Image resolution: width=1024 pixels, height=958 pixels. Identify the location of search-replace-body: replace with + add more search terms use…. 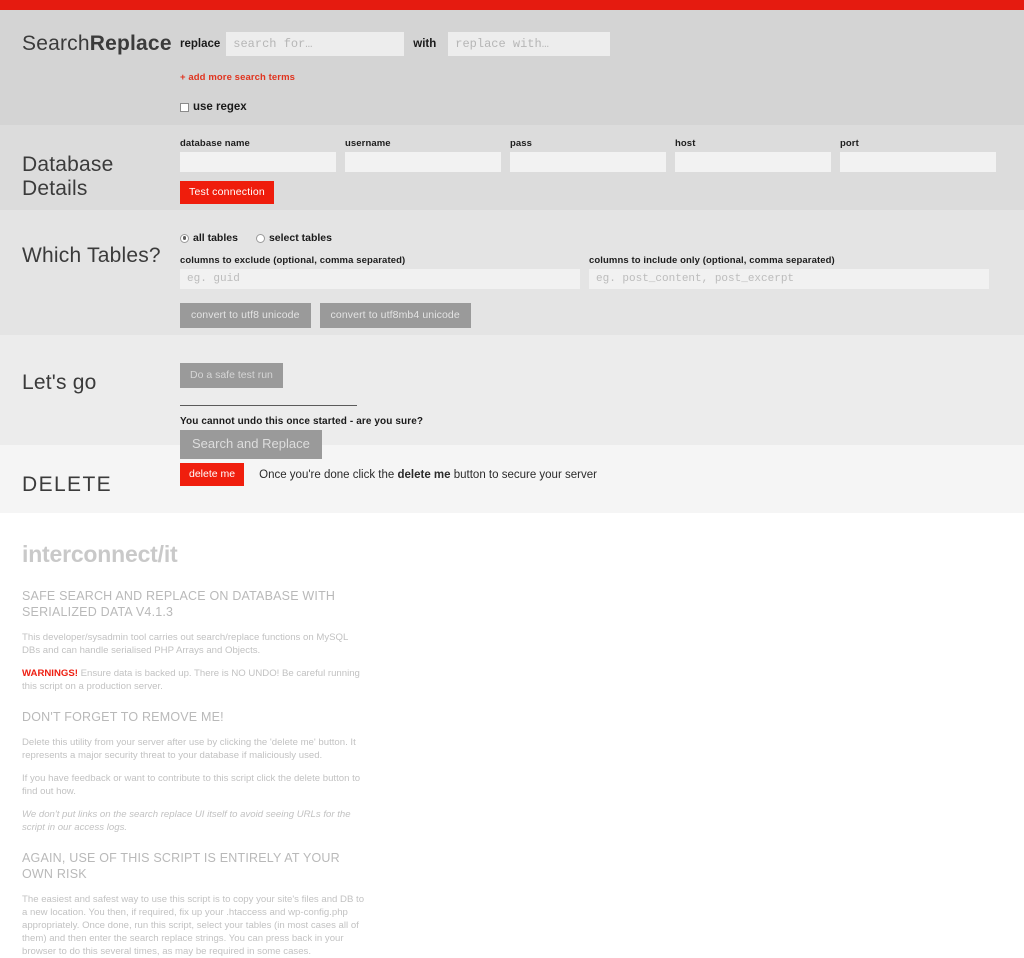
(602, 72).